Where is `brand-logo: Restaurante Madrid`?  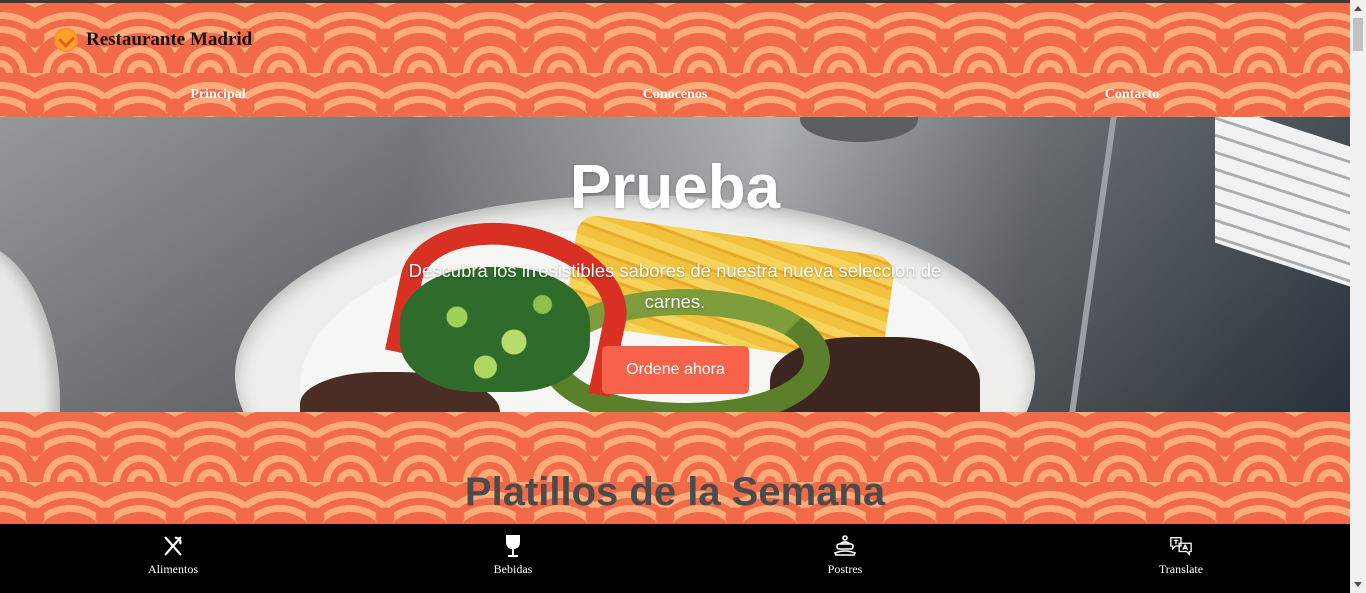 brand-logo: Restaurante Madrid is located at coordinates (153, 40).